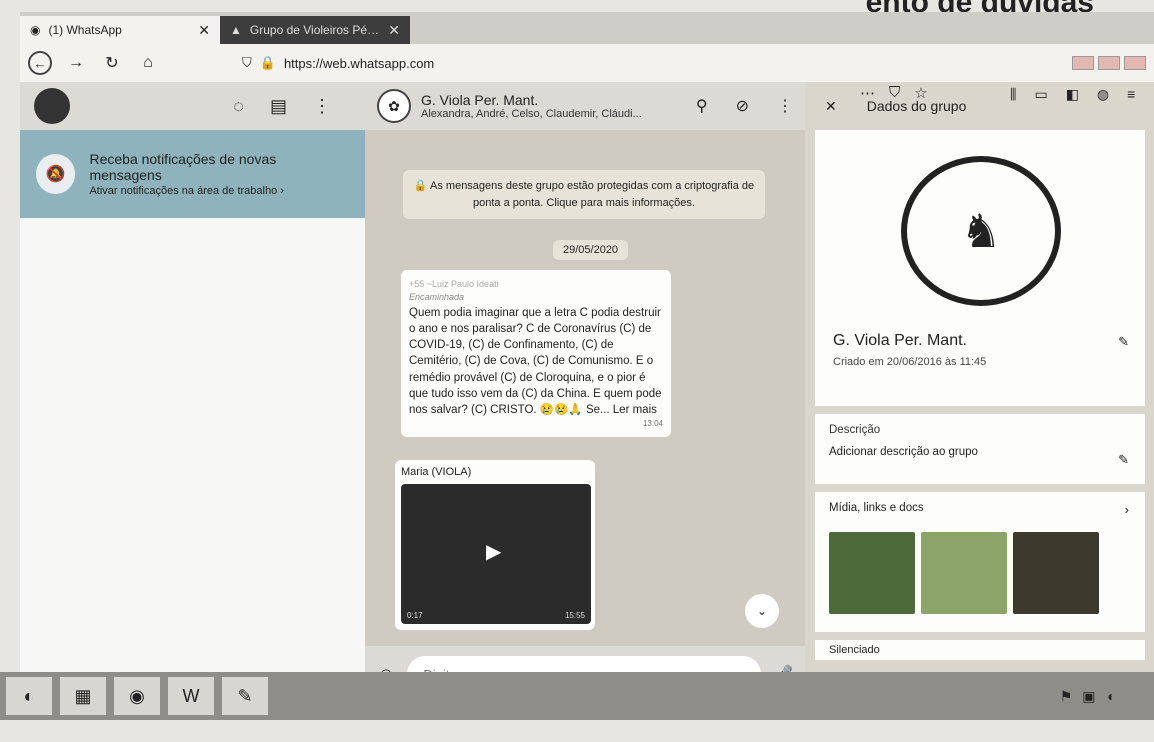 The height and width of the screenshot is (742, 1154). I want to click on firefox-icon: ◉, so click(137, 696).